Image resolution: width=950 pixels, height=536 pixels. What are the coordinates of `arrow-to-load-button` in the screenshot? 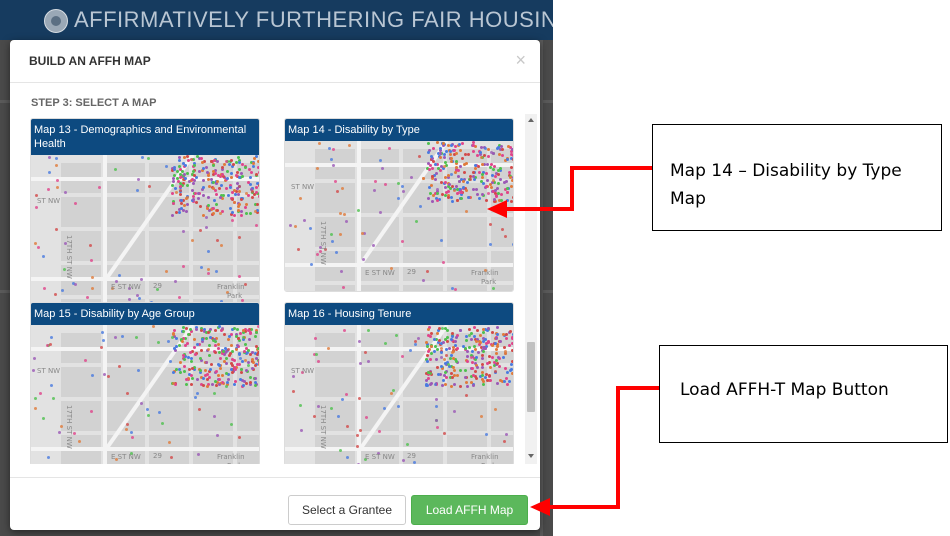 It's located at (603, 447).